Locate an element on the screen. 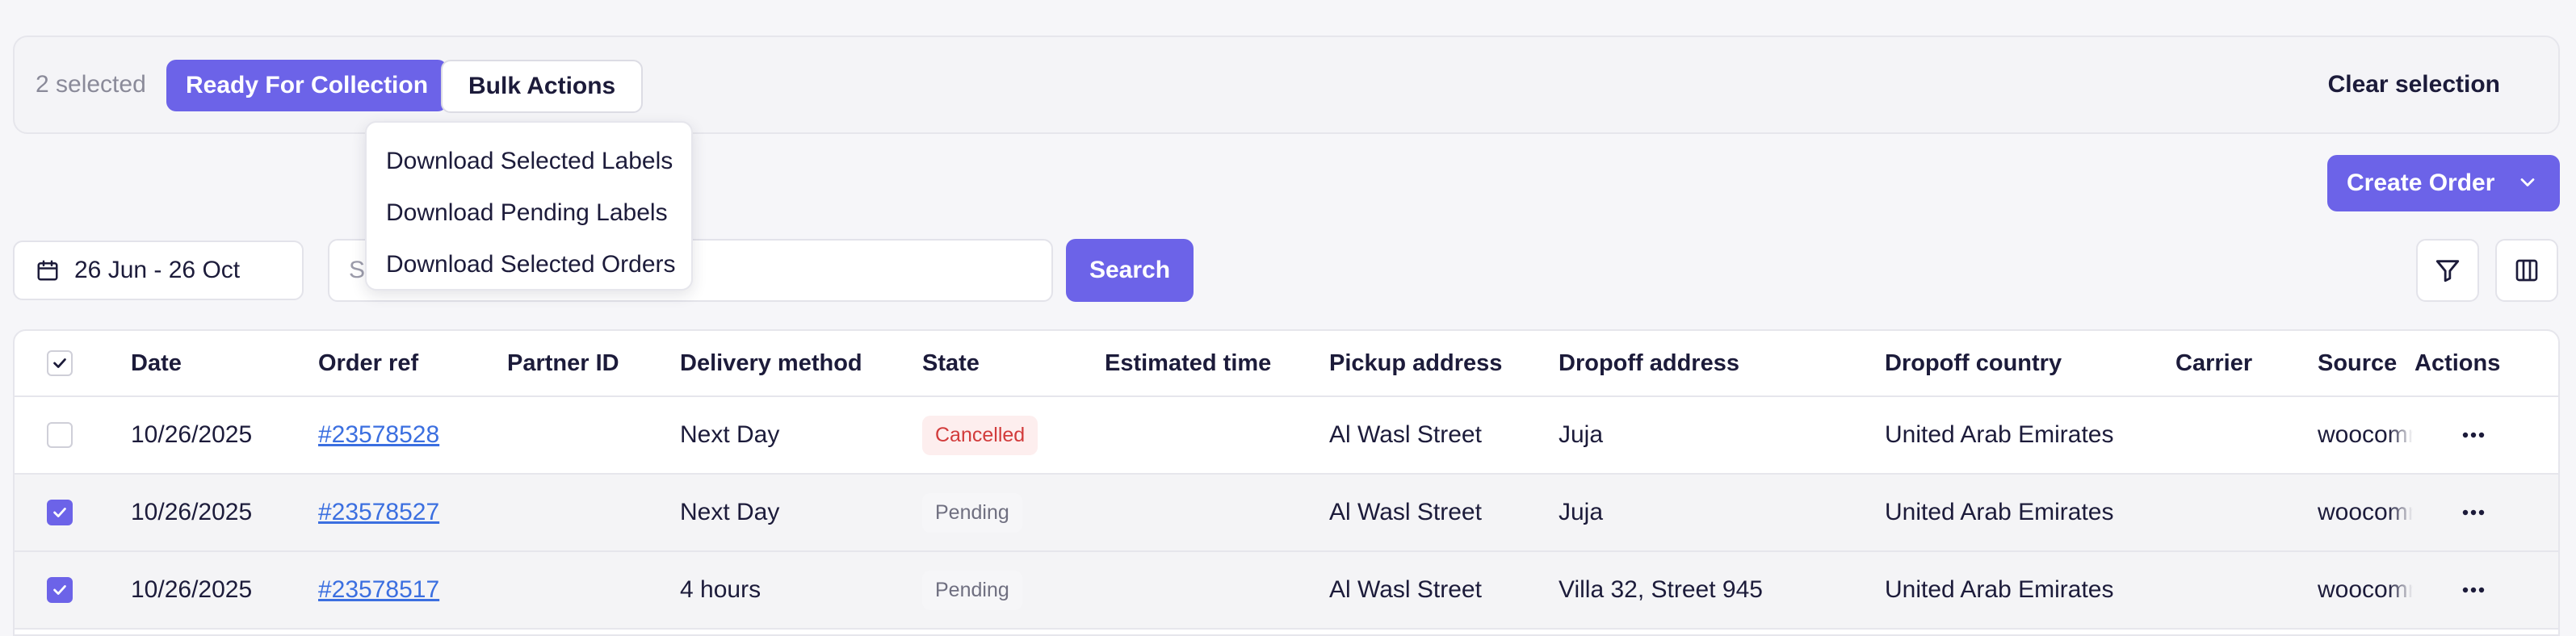 The width and height of the screenshot is (2576, 636). header-actions: Actions is located at coordinates (2457, 362).